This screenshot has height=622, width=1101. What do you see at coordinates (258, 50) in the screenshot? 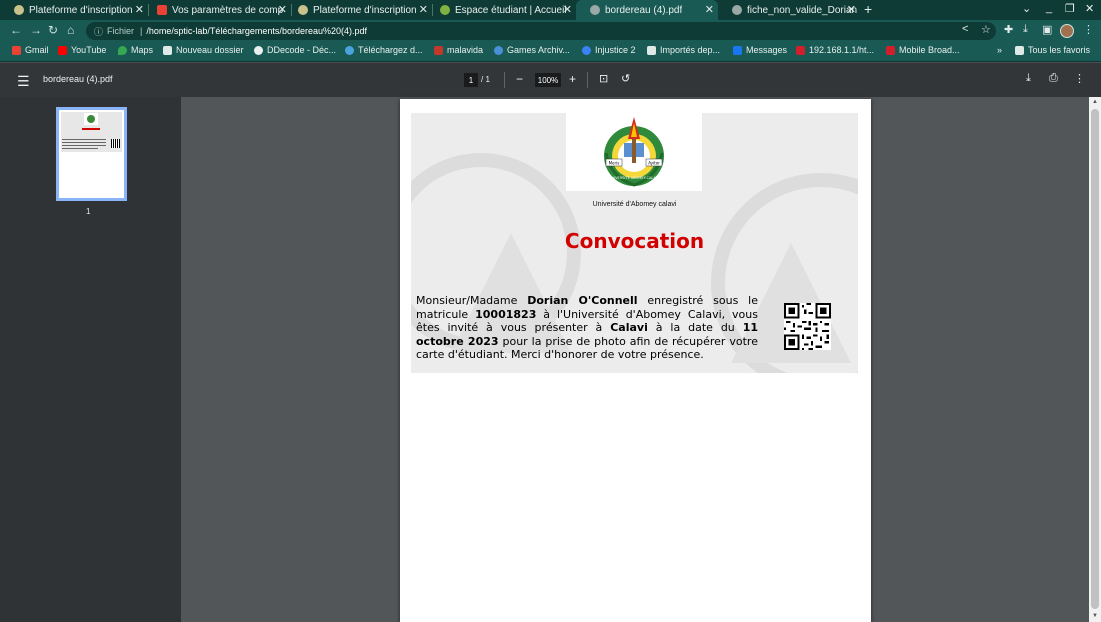
I see `ddecode-icon` at bounding box center [258, 50].